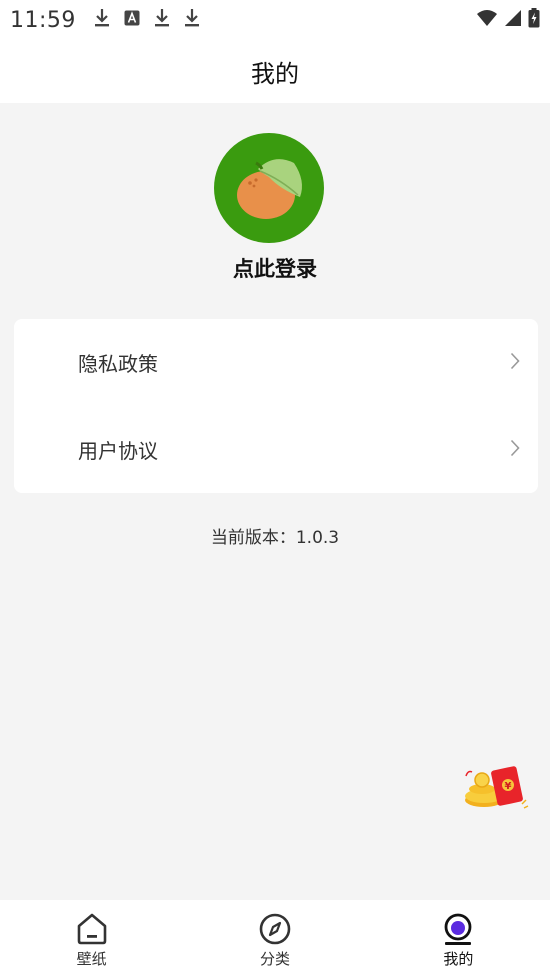 This screenshot has height=976, width=550. Describe the element at coordinates (458, 959) in the screenshot. I see `tab-label: 我的` at that location.